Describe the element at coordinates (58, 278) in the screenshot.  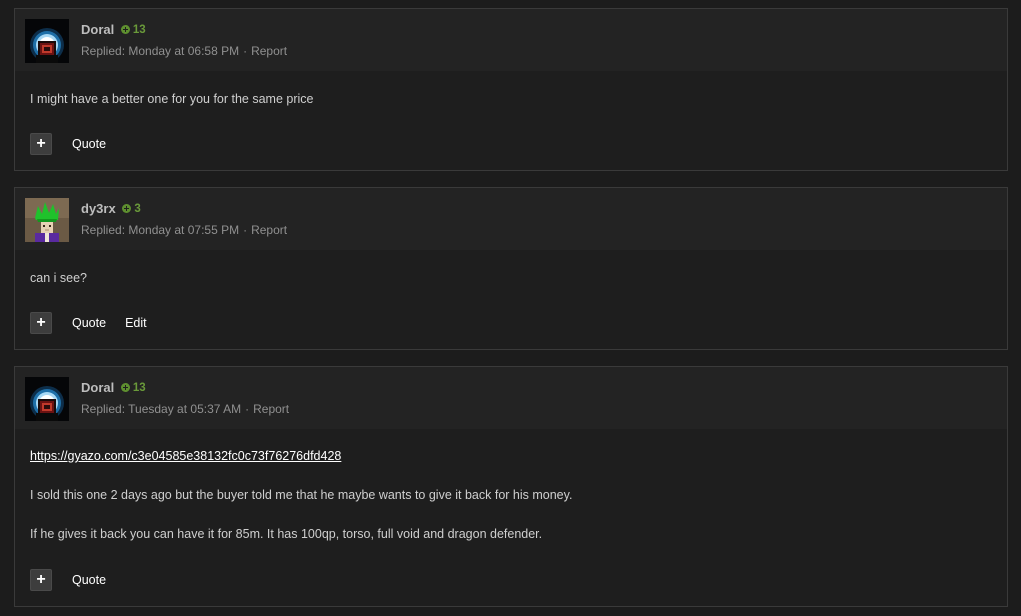
I see `post-text: can i see?` at that location.